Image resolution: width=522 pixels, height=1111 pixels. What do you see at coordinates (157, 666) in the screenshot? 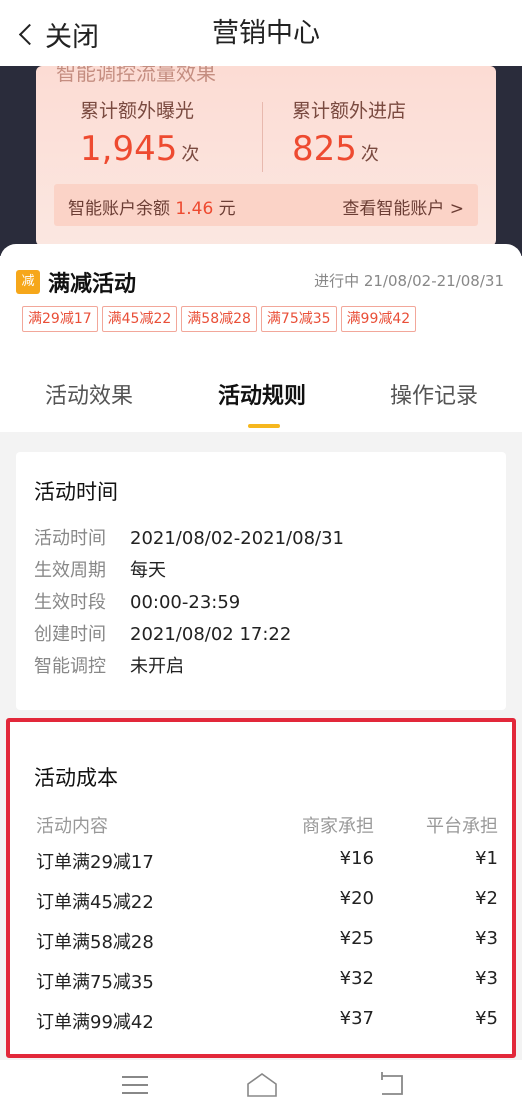
I see `time-row-value: 未开启` at bounding box center [157, 666].